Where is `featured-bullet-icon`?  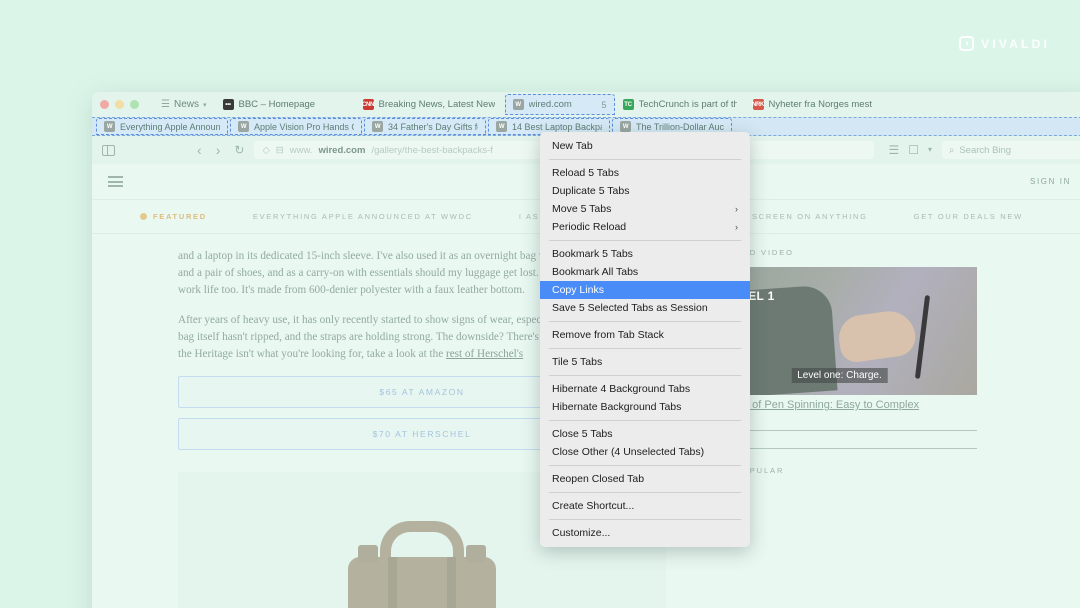
featured-bullet-icon is located at coordinates (143, 216).